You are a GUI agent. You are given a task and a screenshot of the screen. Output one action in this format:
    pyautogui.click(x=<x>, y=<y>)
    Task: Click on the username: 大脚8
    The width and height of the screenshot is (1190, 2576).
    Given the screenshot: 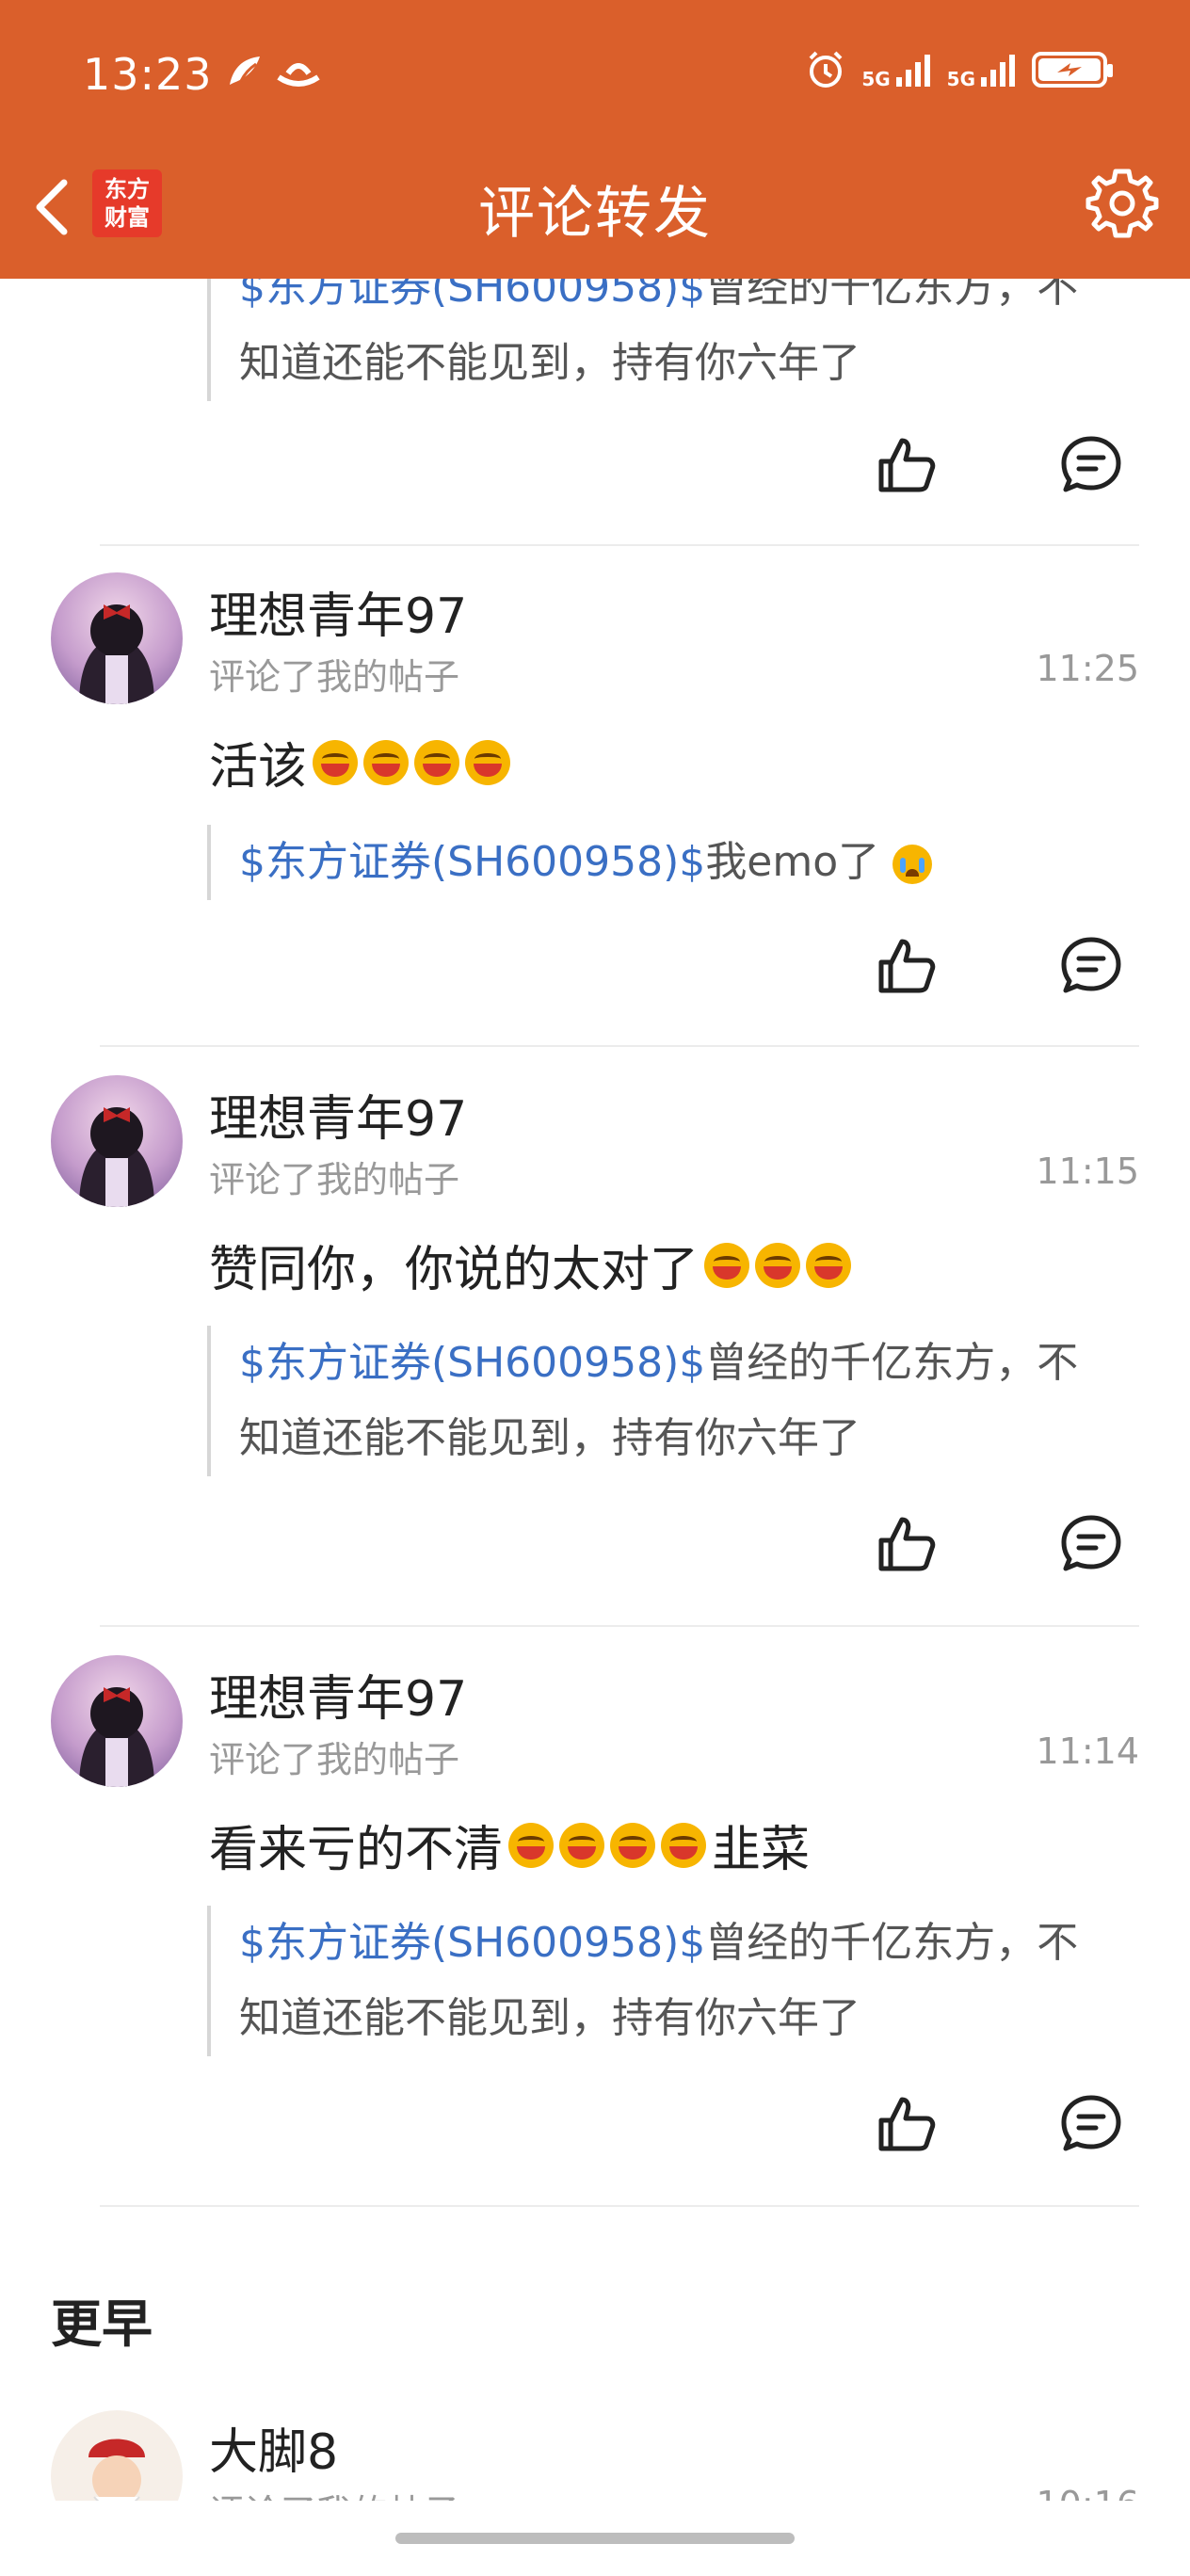 What is the action you would take?
    pyautogui.click(x=273, y=2447)
    